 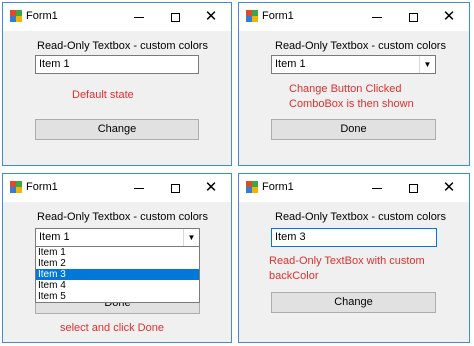 What do you see at coordinates (117, 263) in the screenshot?
I see `dropdown-item: Item 2` at bounding box center [117, 263].